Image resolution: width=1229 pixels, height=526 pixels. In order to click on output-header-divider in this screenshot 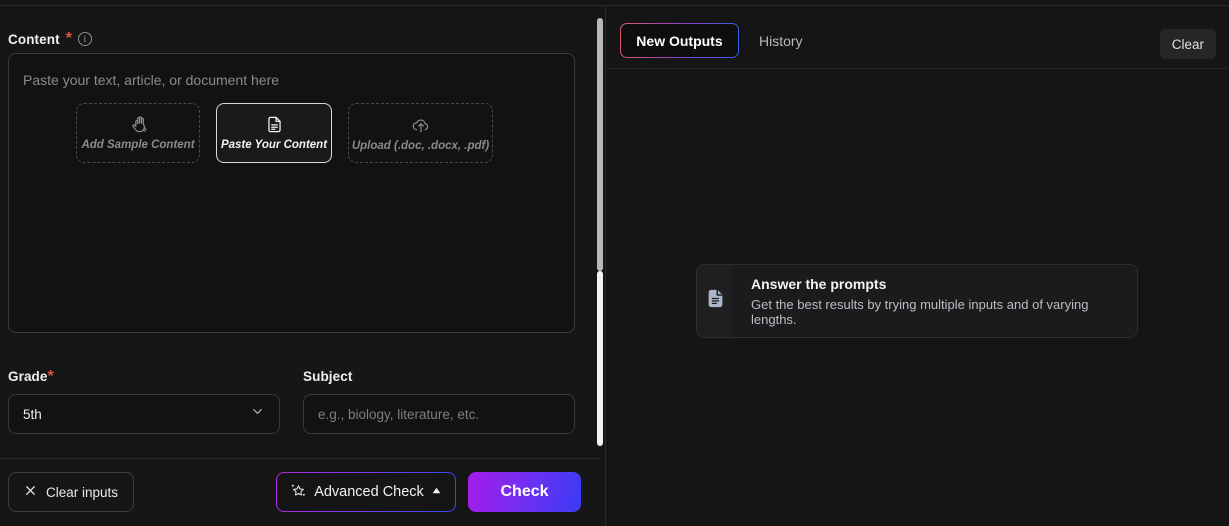, I will do `click(917, 68)`.